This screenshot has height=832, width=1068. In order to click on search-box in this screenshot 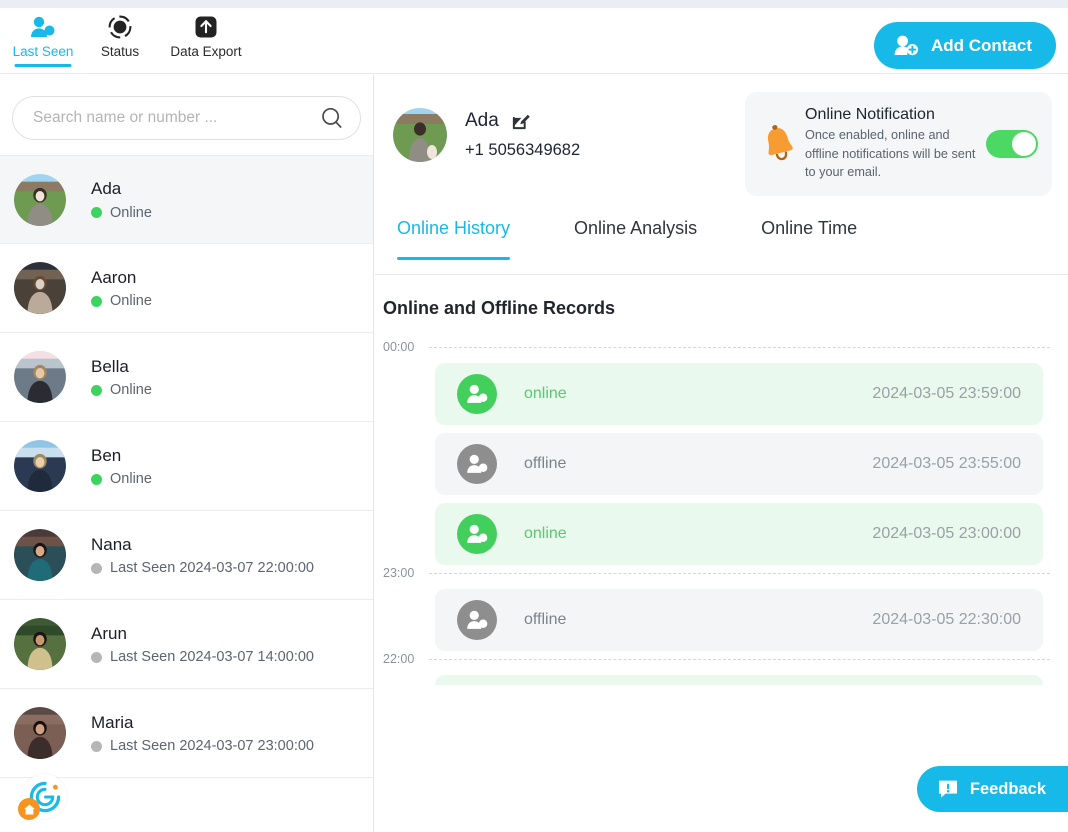, I will do `click(186, 118)`.